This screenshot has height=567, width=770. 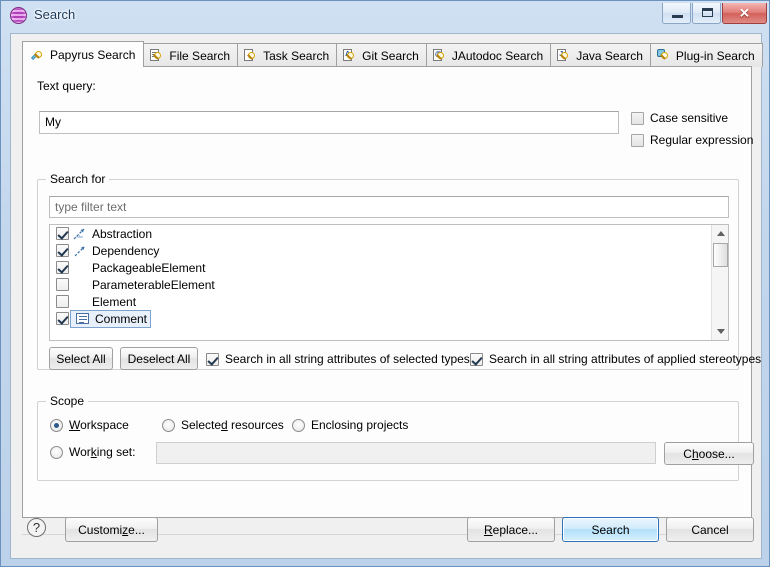 I want to click on minimize-button, so click(x=676, y=13).